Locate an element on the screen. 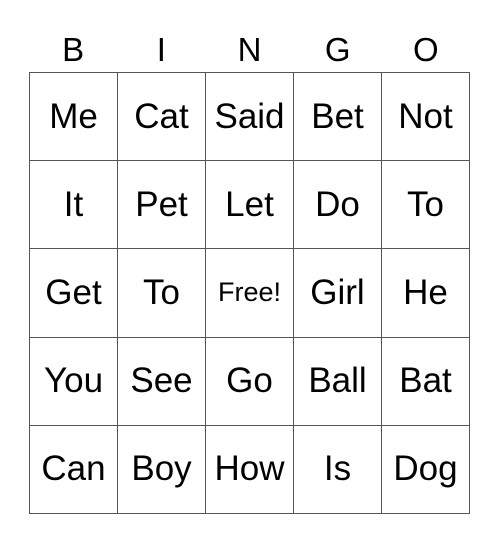 The image size is (500, 544). bingo-cell: Not is located at coordinates (426, 117).